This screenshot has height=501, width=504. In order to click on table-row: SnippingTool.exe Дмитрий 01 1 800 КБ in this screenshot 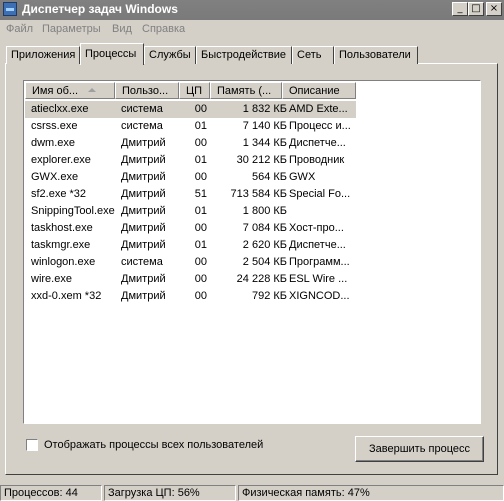, I will do `click(253, 211)`.